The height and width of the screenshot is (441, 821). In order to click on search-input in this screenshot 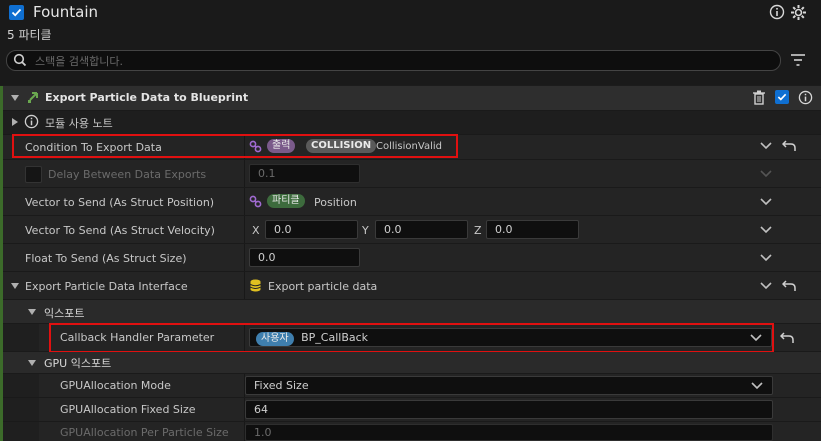, I will do `click(385, 61)`.